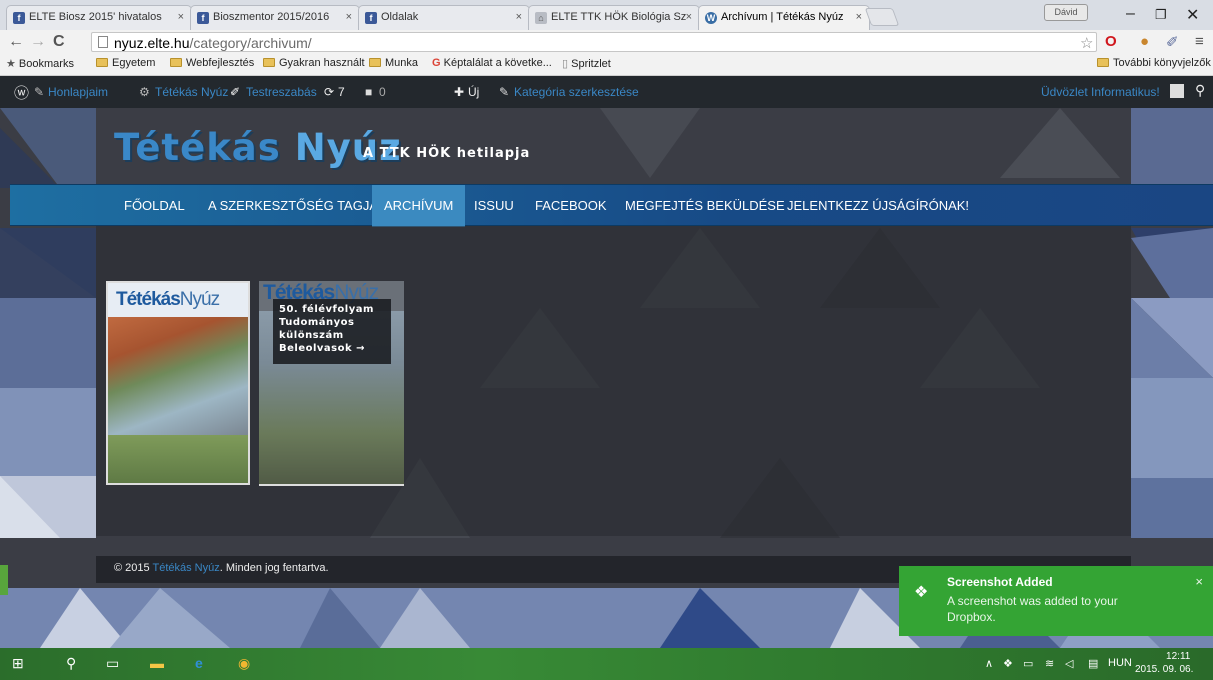  I want to click on restore-icon: ❐, so click(1161, 15).